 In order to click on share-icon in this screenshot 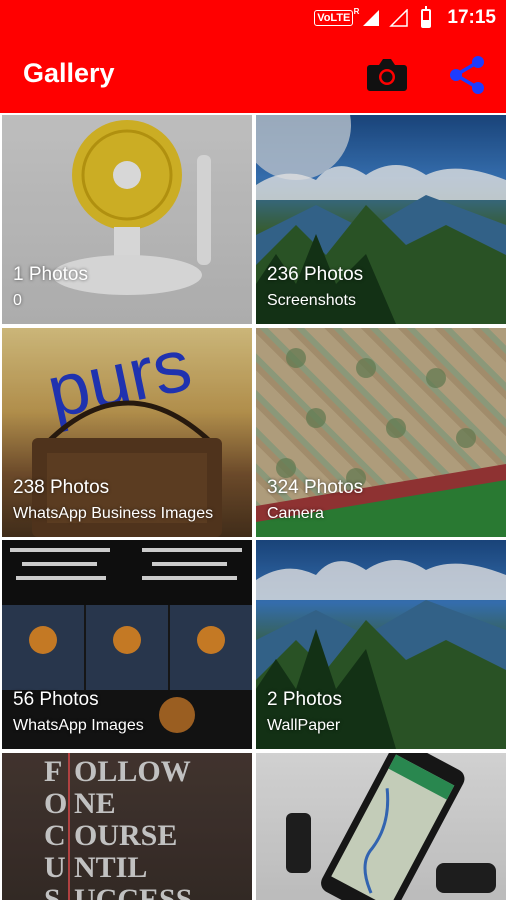, I will do `click(467, 75)`.